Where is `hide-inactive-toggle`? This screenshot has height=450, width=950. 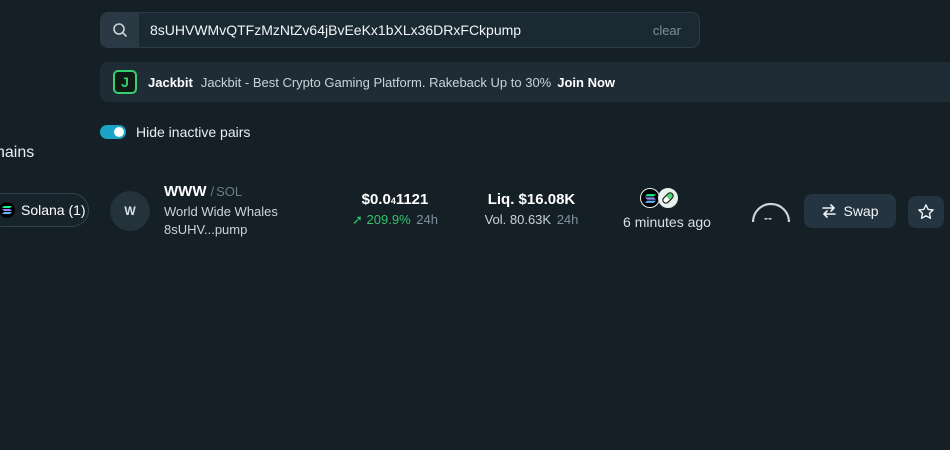 hide-inactive-toggle is located at coordinates (113, 132).